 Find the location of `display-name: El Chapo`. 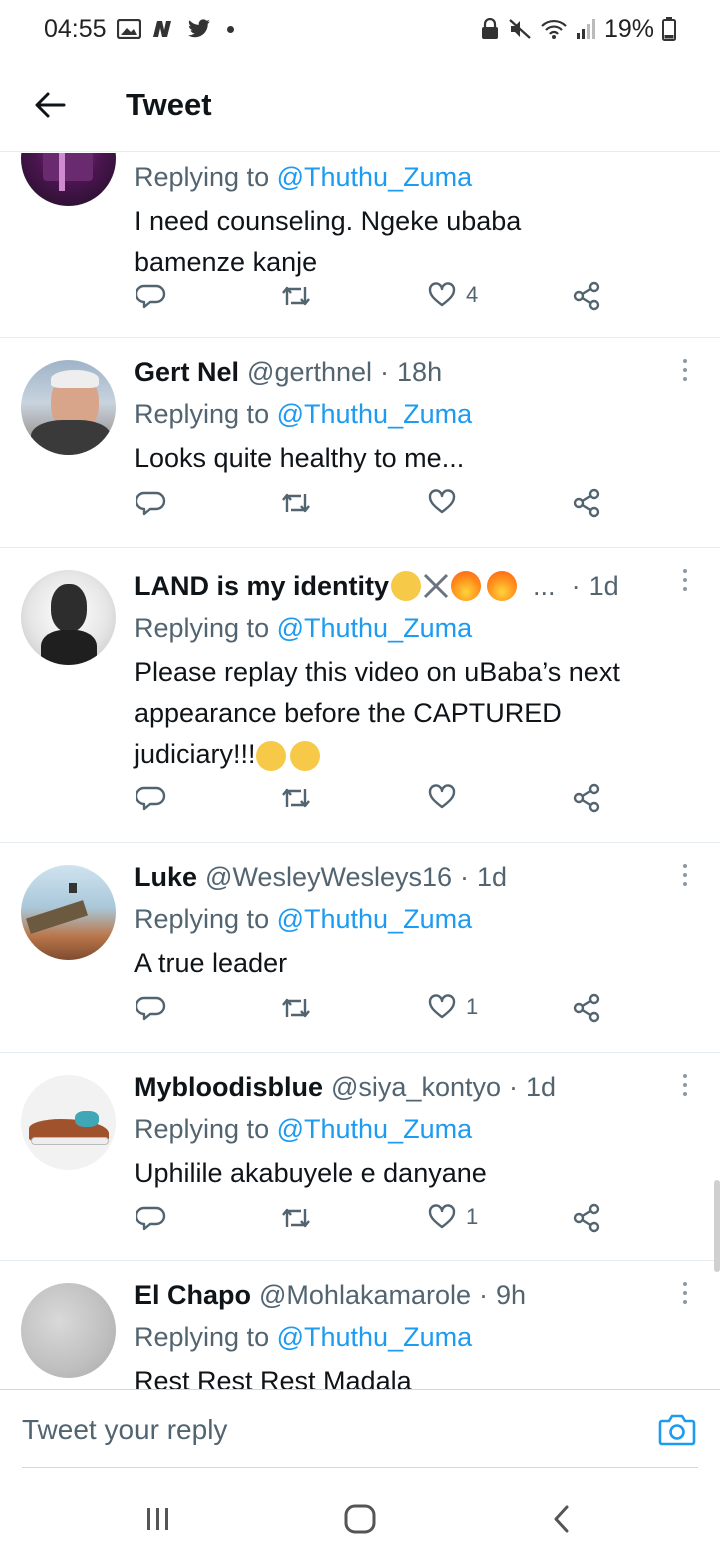

display-name: El Chapo is located at coordinates (192, 1295).